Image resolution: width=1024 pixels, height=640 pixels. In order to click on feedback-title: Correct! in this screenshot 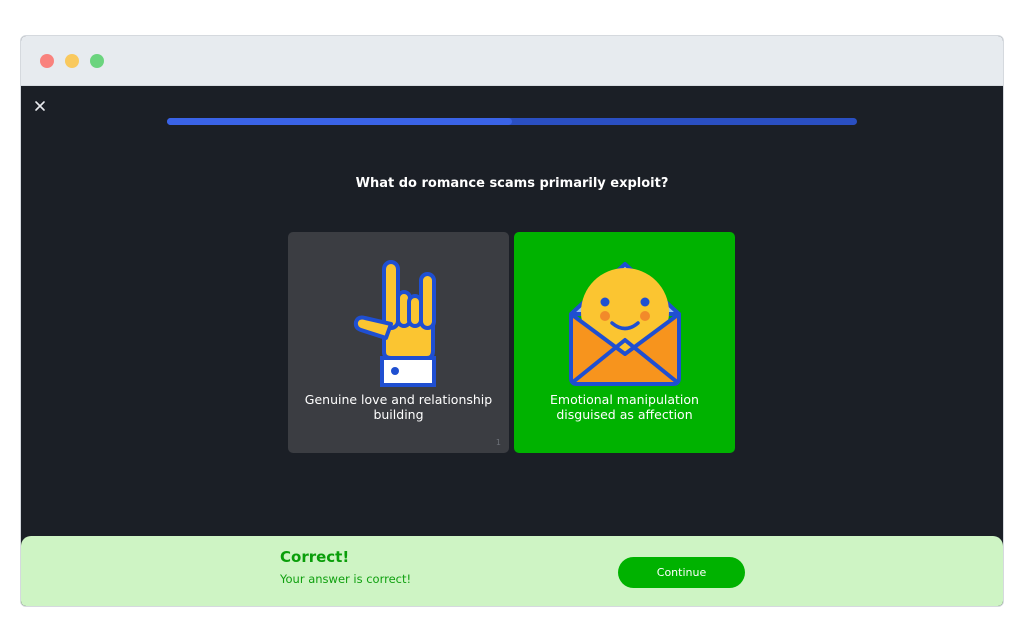, I will do `click(315, 557)`.